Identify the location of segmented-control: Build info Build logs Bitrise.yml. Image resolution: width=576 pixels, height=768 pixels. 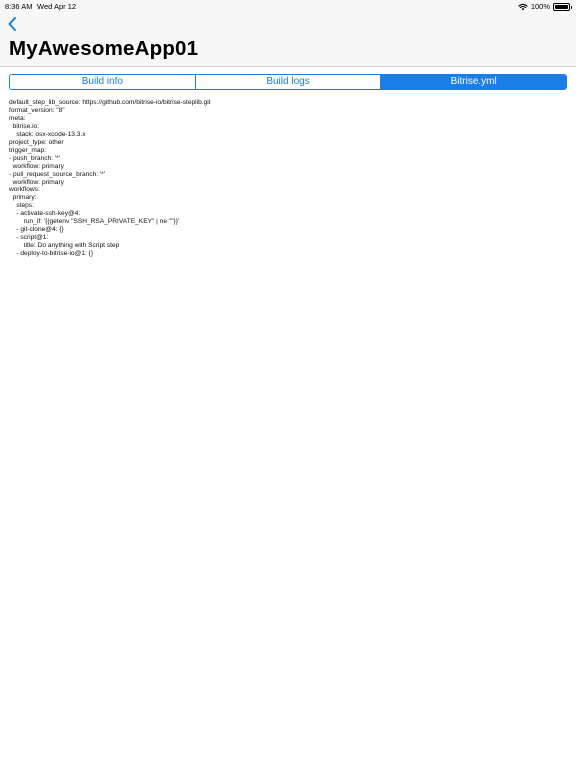
(288, 82).